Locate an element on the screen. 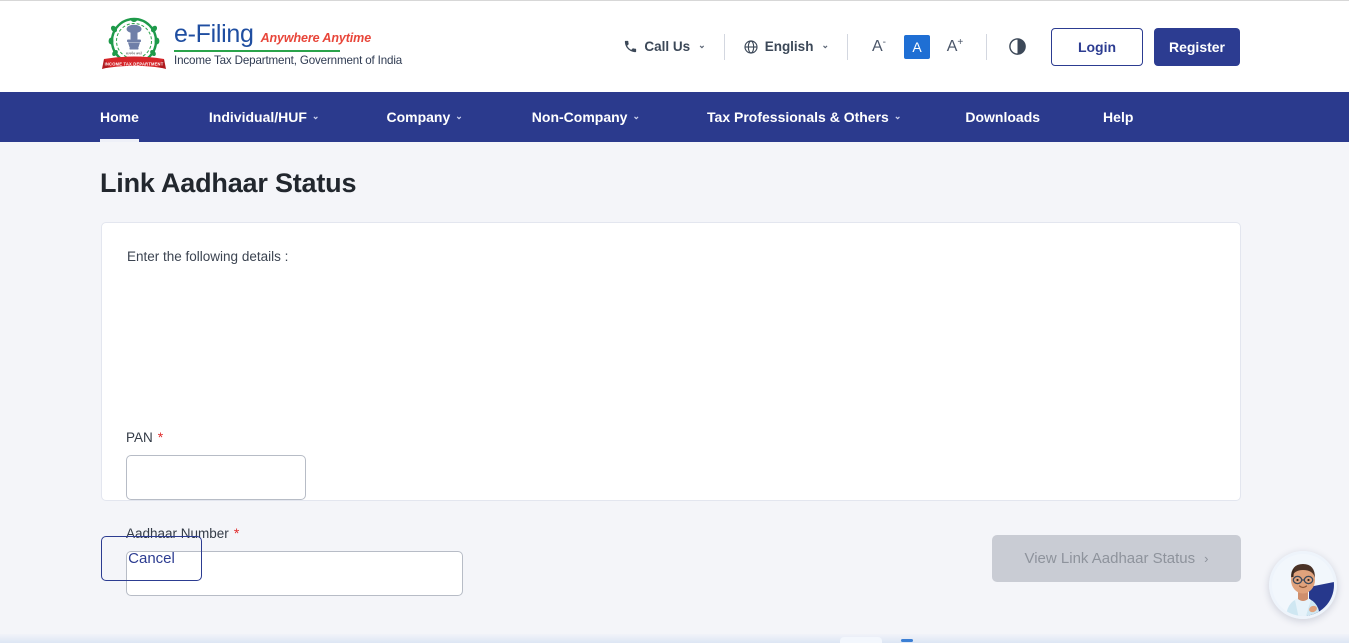 The image size is (1349, 643). font-decrease-sup: - is located at coordinates (884, 42).